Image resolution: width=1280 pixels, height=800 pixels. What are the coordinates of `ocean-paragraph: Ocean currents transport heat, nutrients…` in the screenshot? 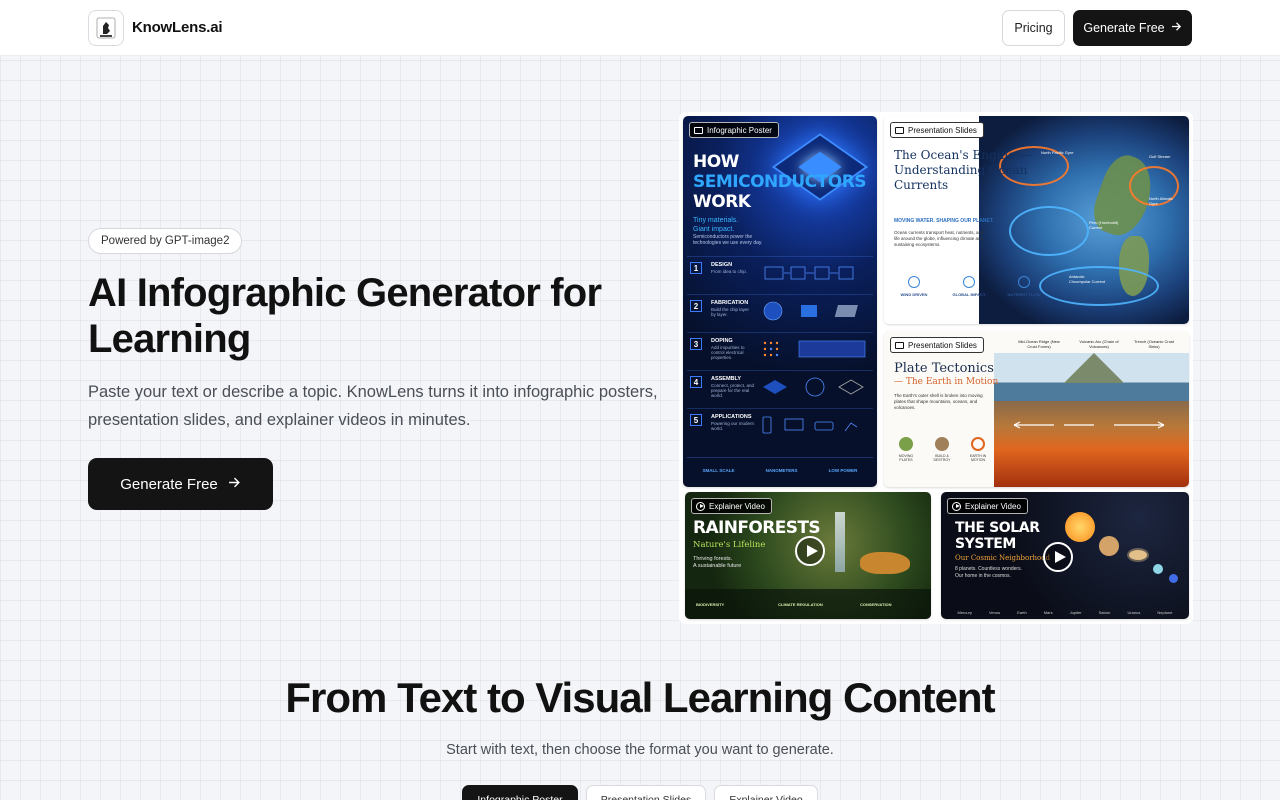 It's located at (939, 238).